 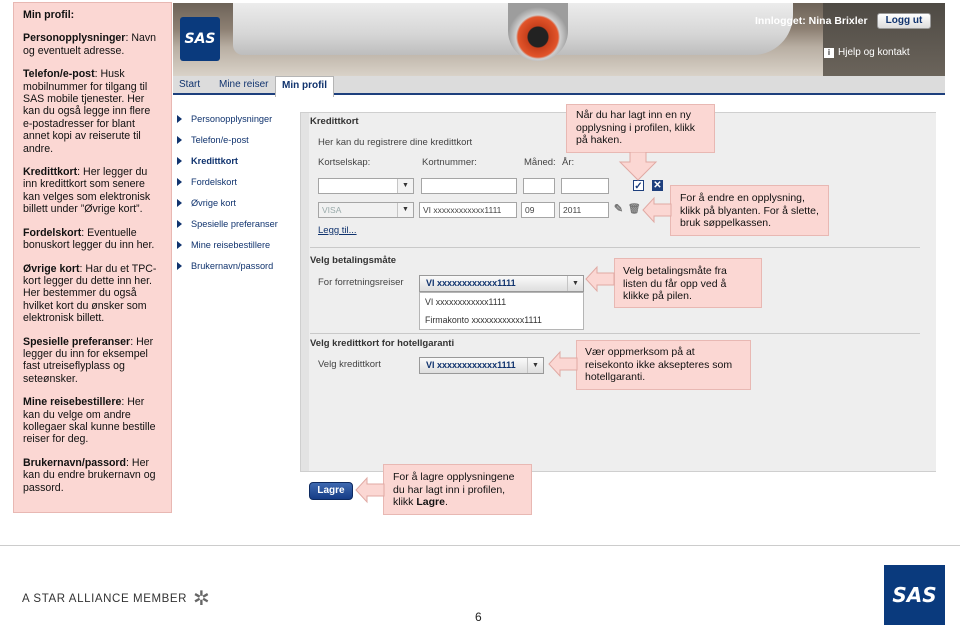 What do you see at coordinates (501, 302) in the screenshot?
I see `payment-option: VI xxxxxxxxxxxx1111` at bounding box center [501, 302].